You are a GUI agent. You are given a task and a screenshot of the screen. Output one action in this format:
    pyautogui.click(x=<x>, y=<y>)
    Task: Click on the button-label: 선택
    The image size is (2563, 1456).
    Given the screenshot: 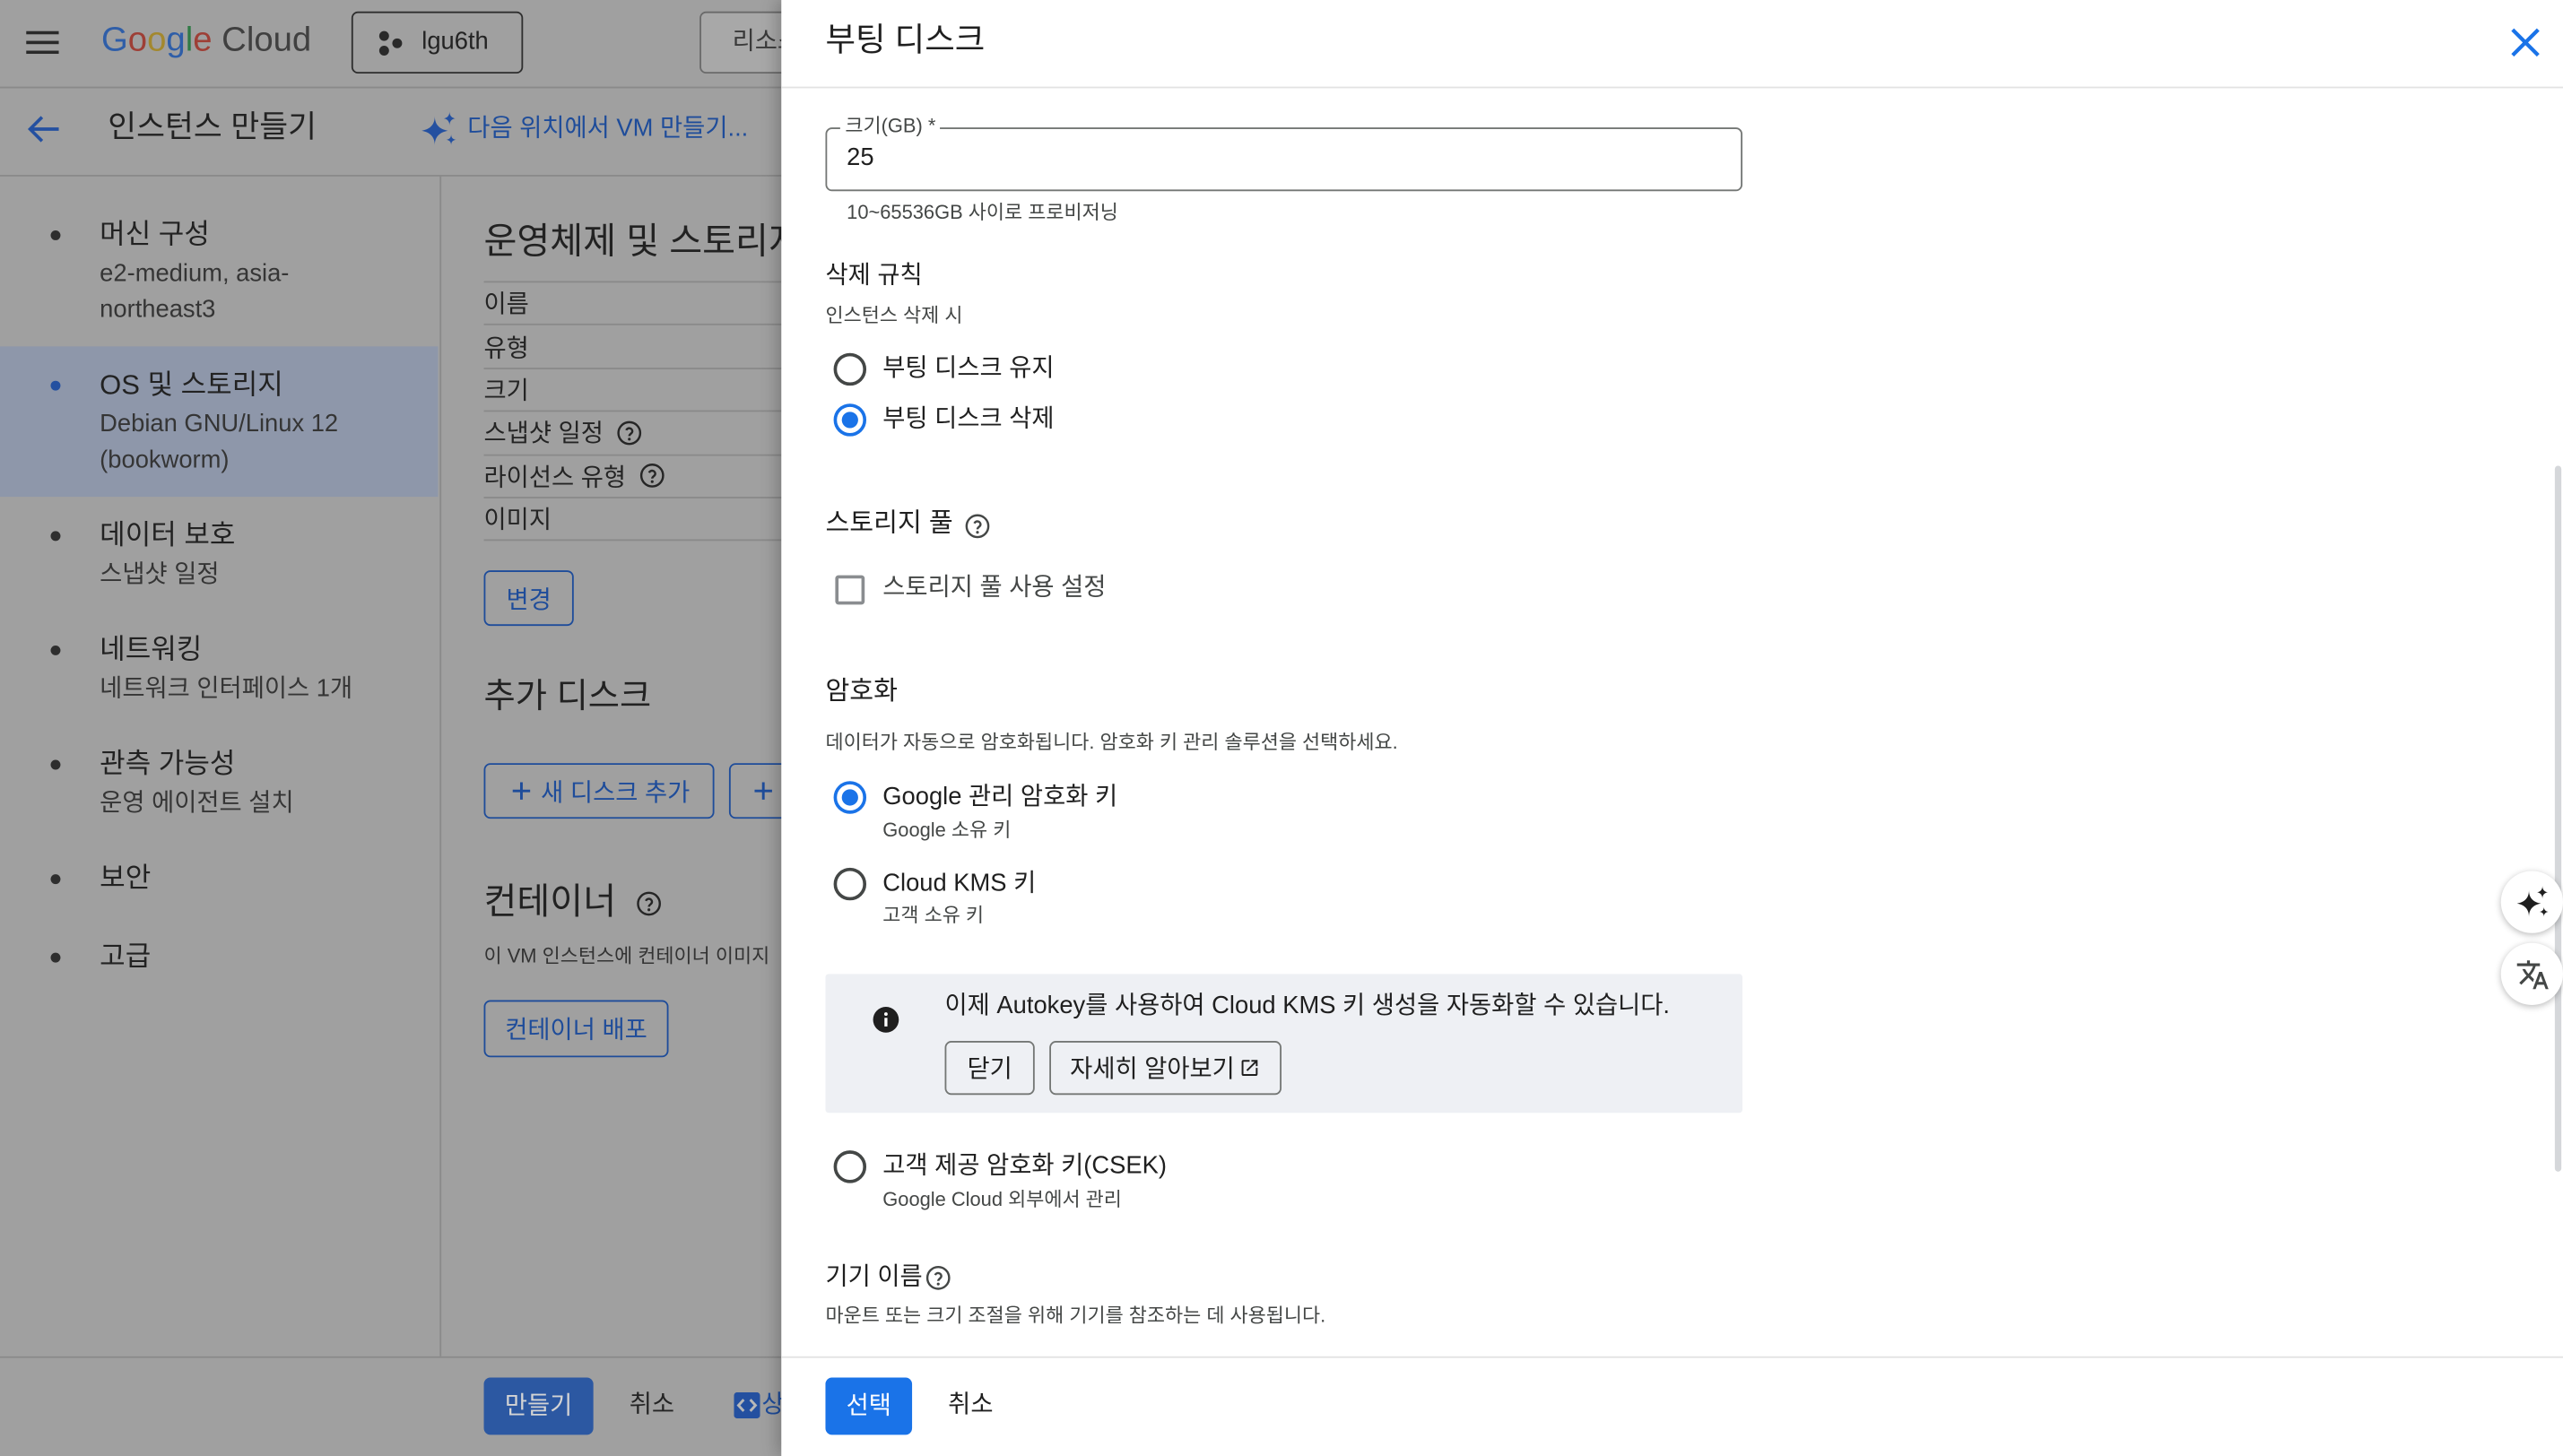 What is the action you would take?
    pyautogui.click(x=868, y=1405)
    